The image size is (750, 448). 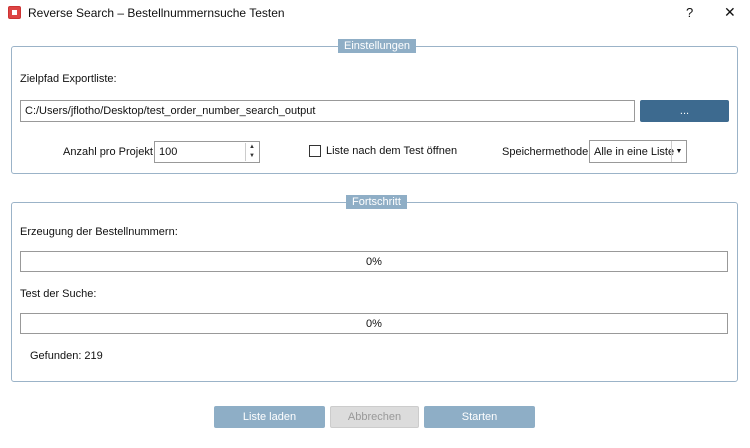 I want to click on generation-label: Erzeugung der Bestellnummern:, so click(x=99, y=232).